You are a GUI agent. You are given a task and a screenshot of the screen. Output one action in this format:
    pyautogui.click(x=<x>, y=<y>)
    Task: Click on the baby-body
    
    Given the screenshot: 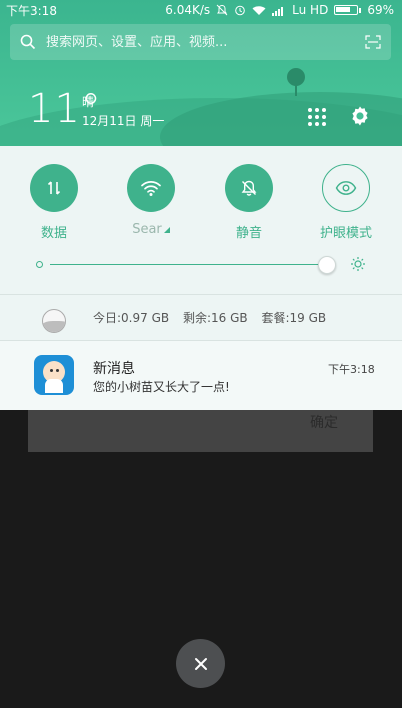 What is the action you would take?
    pyautogui.click(x=54, y=386)
    